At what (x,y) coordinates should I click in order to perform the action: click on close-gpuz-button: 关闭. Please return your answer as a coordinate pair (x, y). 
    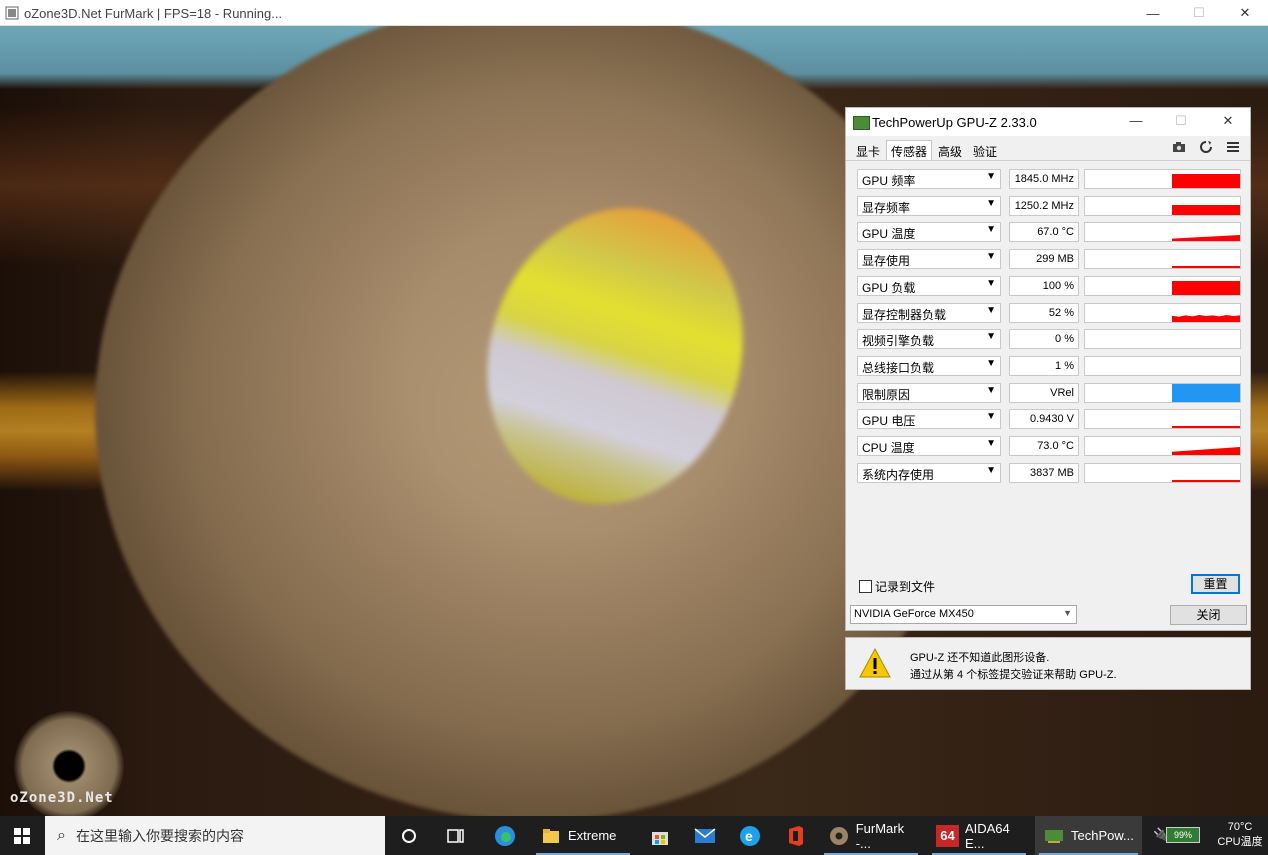
    Looking at the image, I should click on (1208, 615).